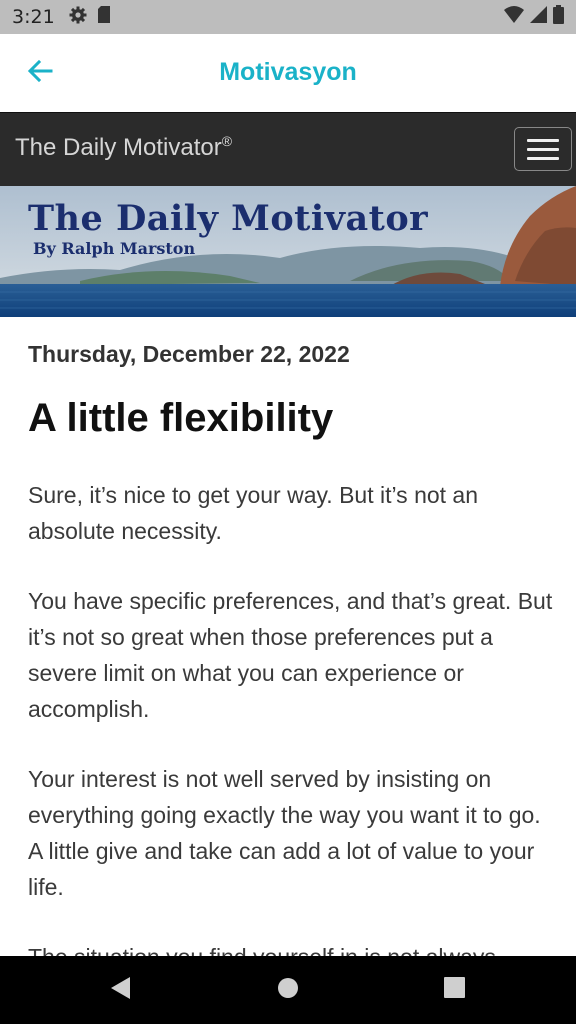  Describe the element at coordinates (543, 149) in the screenshot. I see `menu-button` at that location.